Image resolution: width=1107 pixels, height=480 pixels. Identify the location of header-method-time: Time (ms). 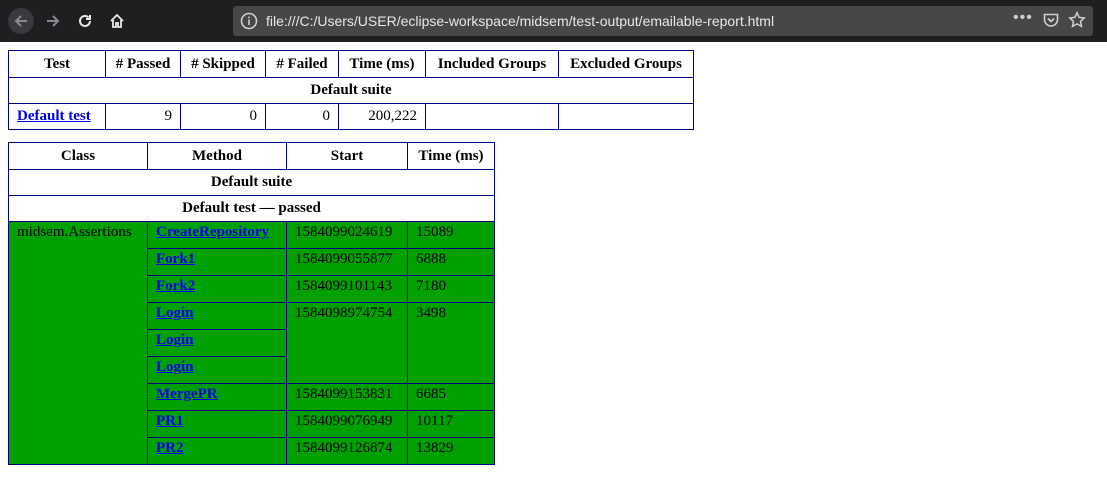
(451, 156).